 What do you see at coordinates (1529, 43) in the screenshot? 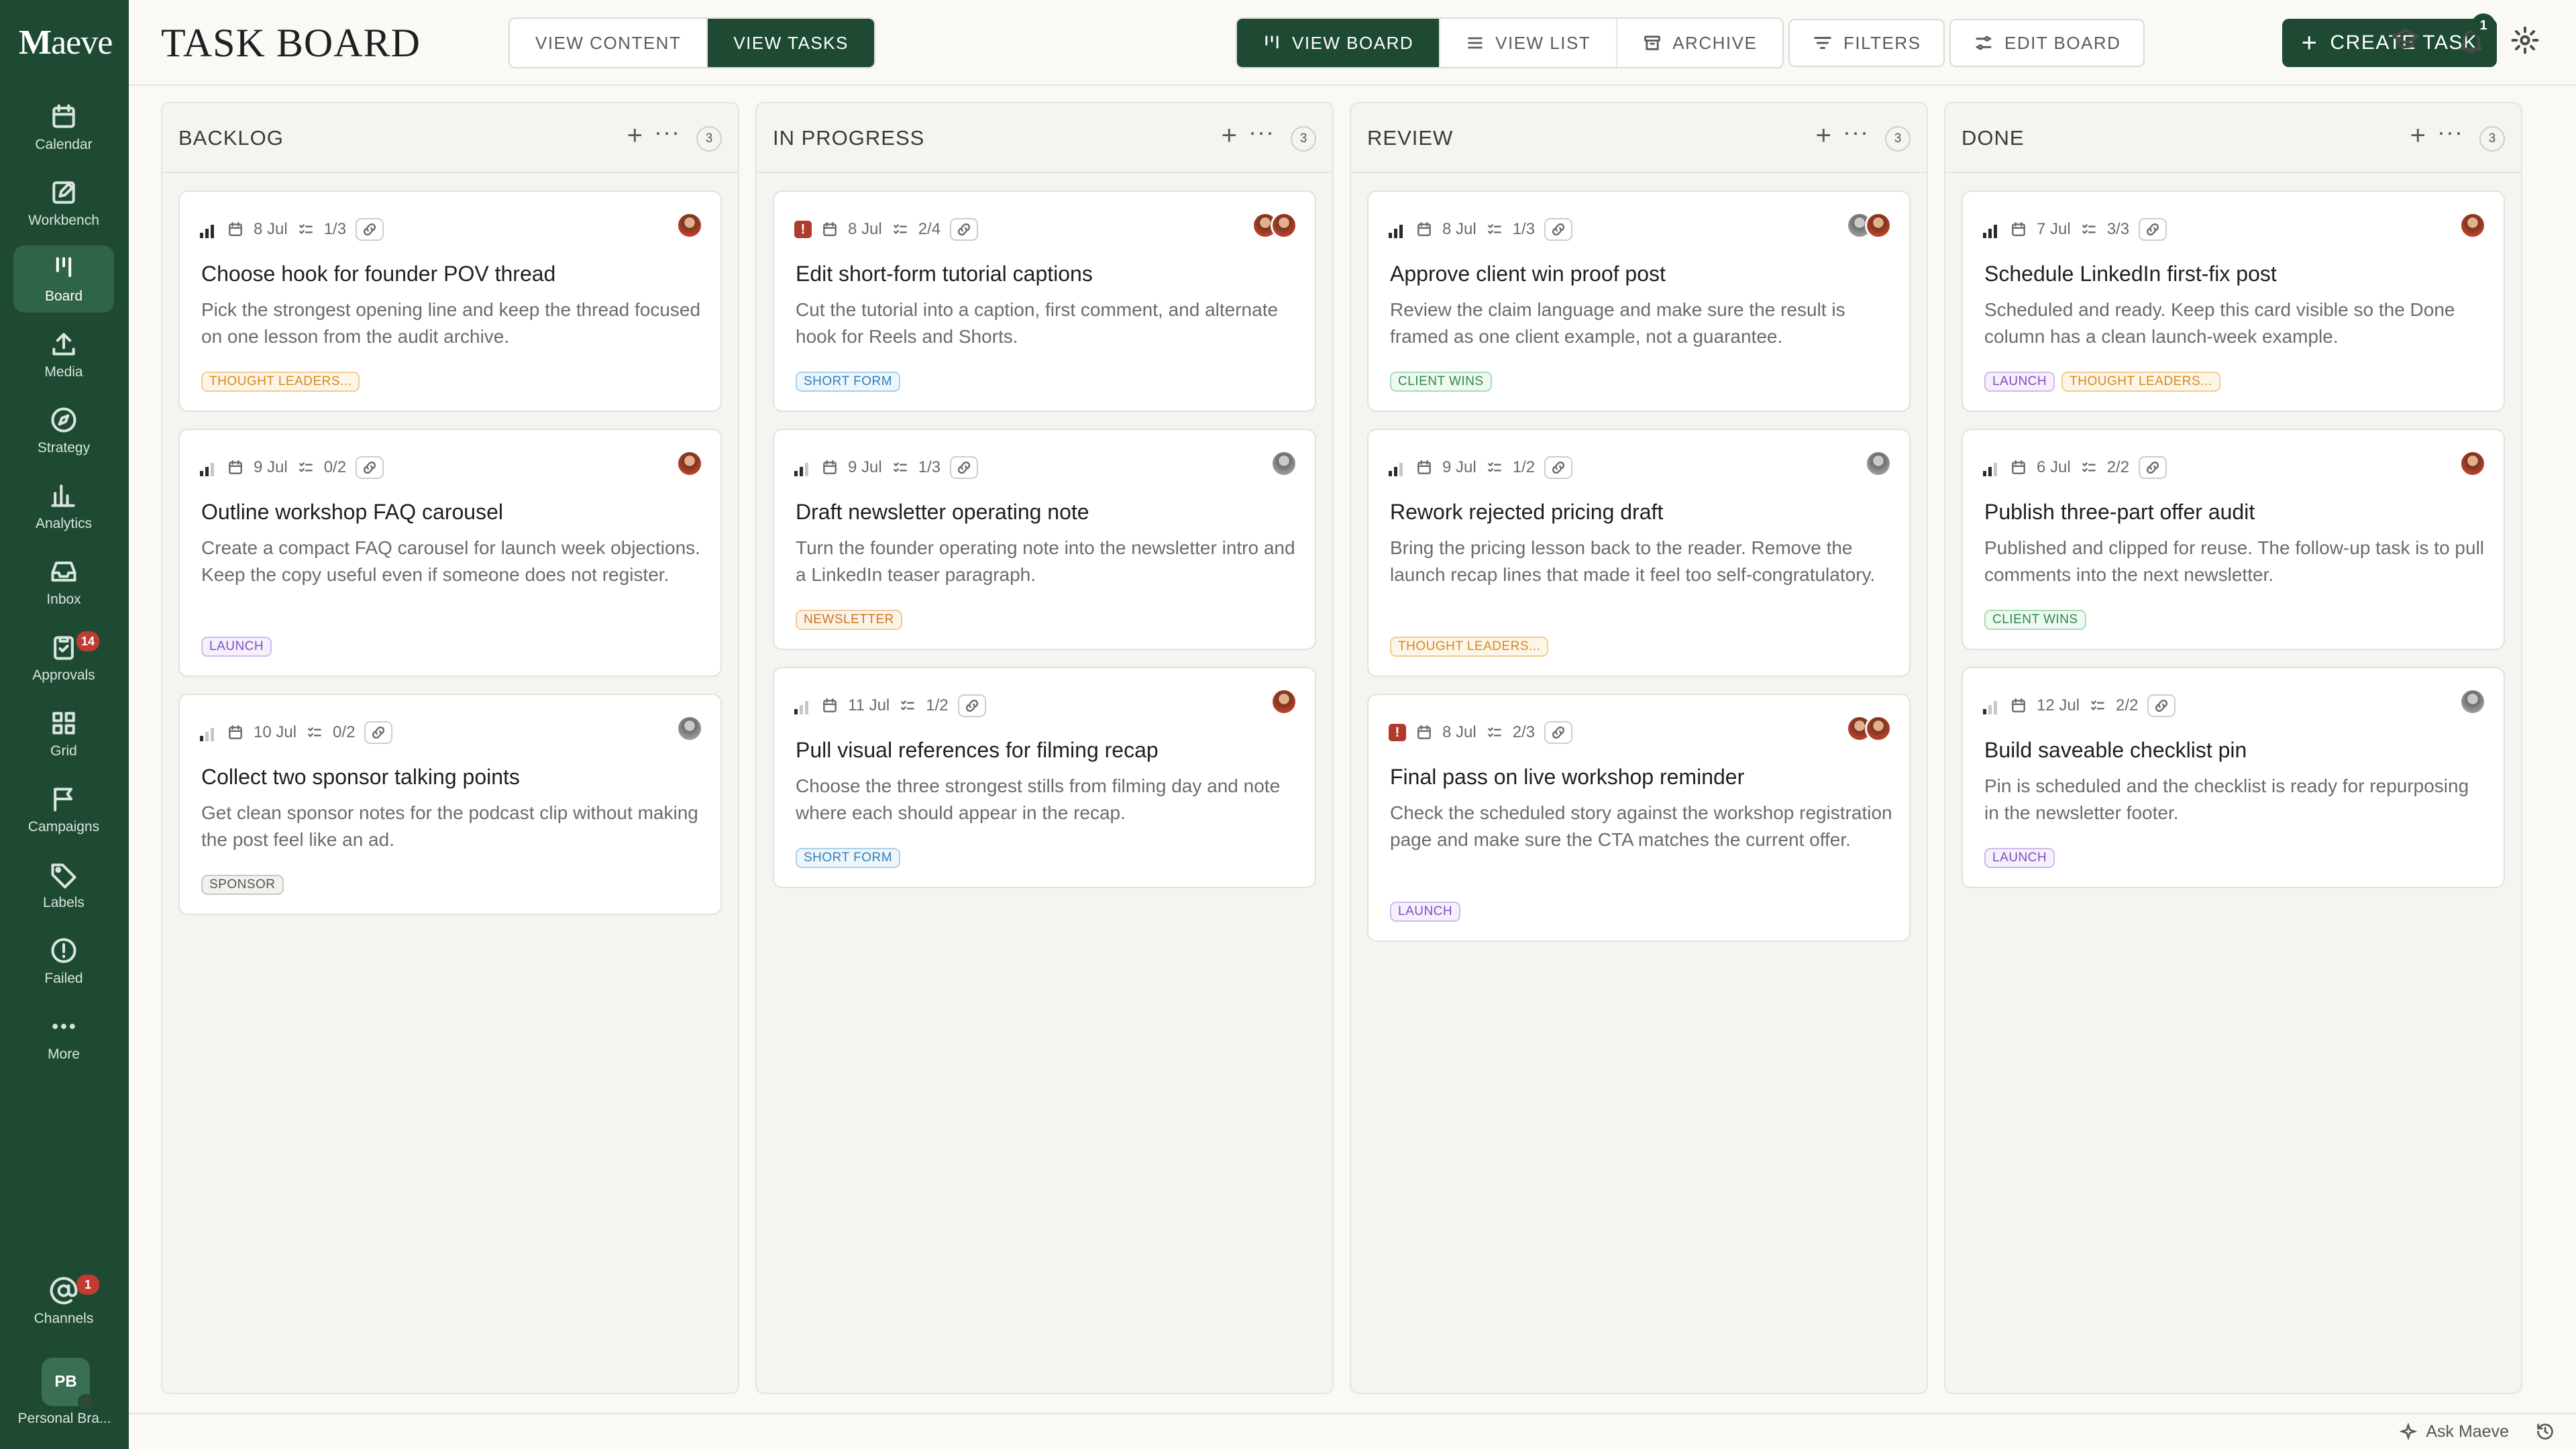
I see `view-list-button: VIEW LIST` at bounding box center [1529, 43].